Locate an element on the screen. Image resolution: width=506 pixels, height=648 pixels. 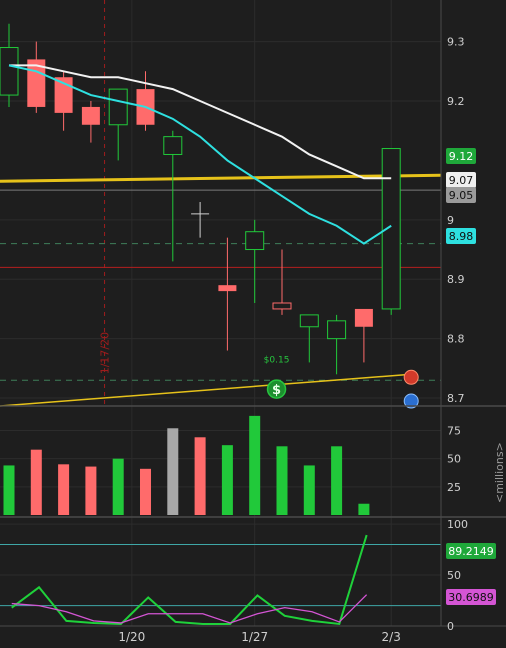
fast-ma-badge: 8.98 is located at coordinates (461, 236).